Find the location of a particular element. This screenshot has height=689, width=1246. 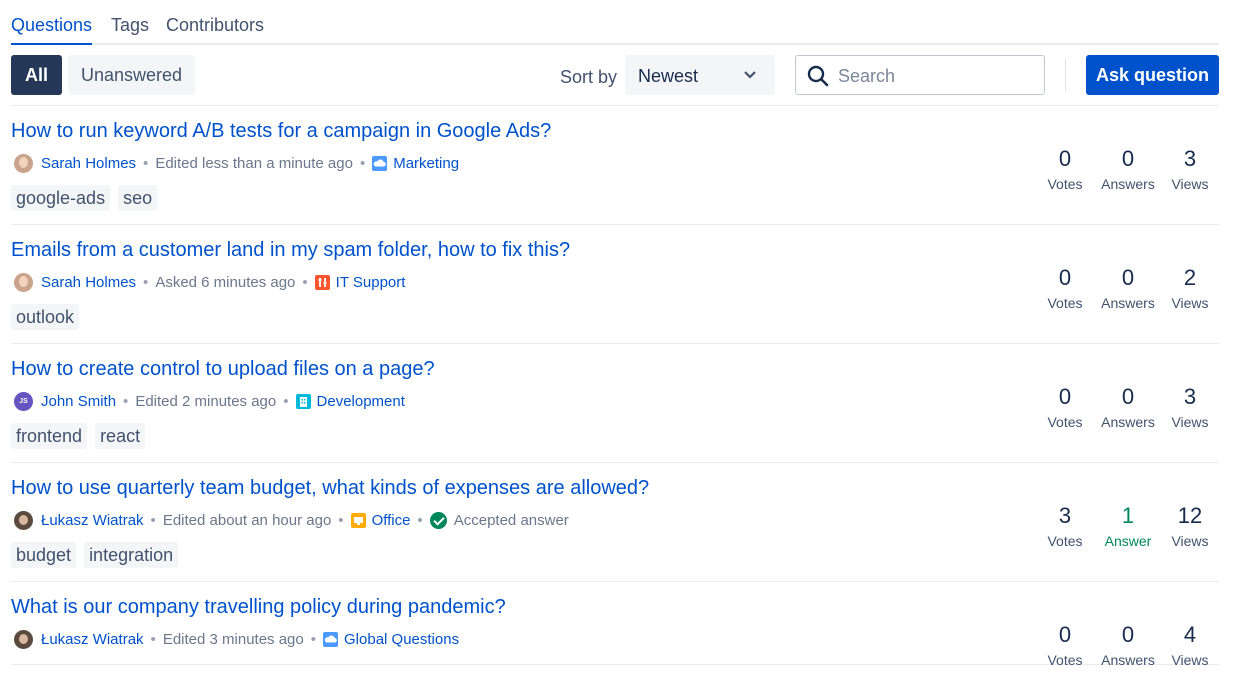

space-link: IT Support is located at coordinates (371, 282).